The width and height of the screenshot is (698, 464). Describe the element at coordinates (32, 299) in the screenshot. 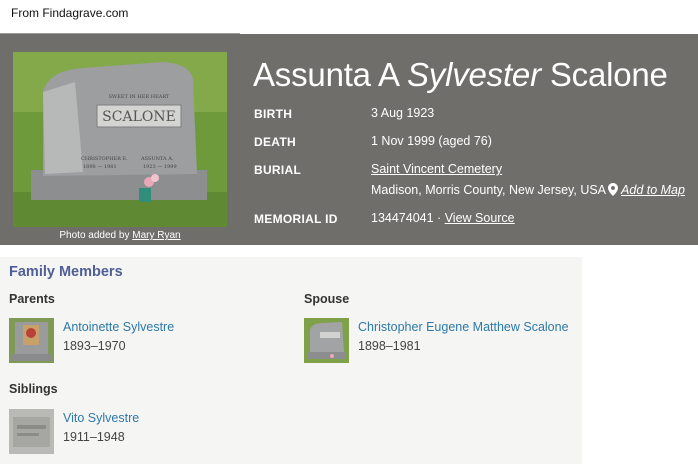

I see `parents-title: Parents` at that location.